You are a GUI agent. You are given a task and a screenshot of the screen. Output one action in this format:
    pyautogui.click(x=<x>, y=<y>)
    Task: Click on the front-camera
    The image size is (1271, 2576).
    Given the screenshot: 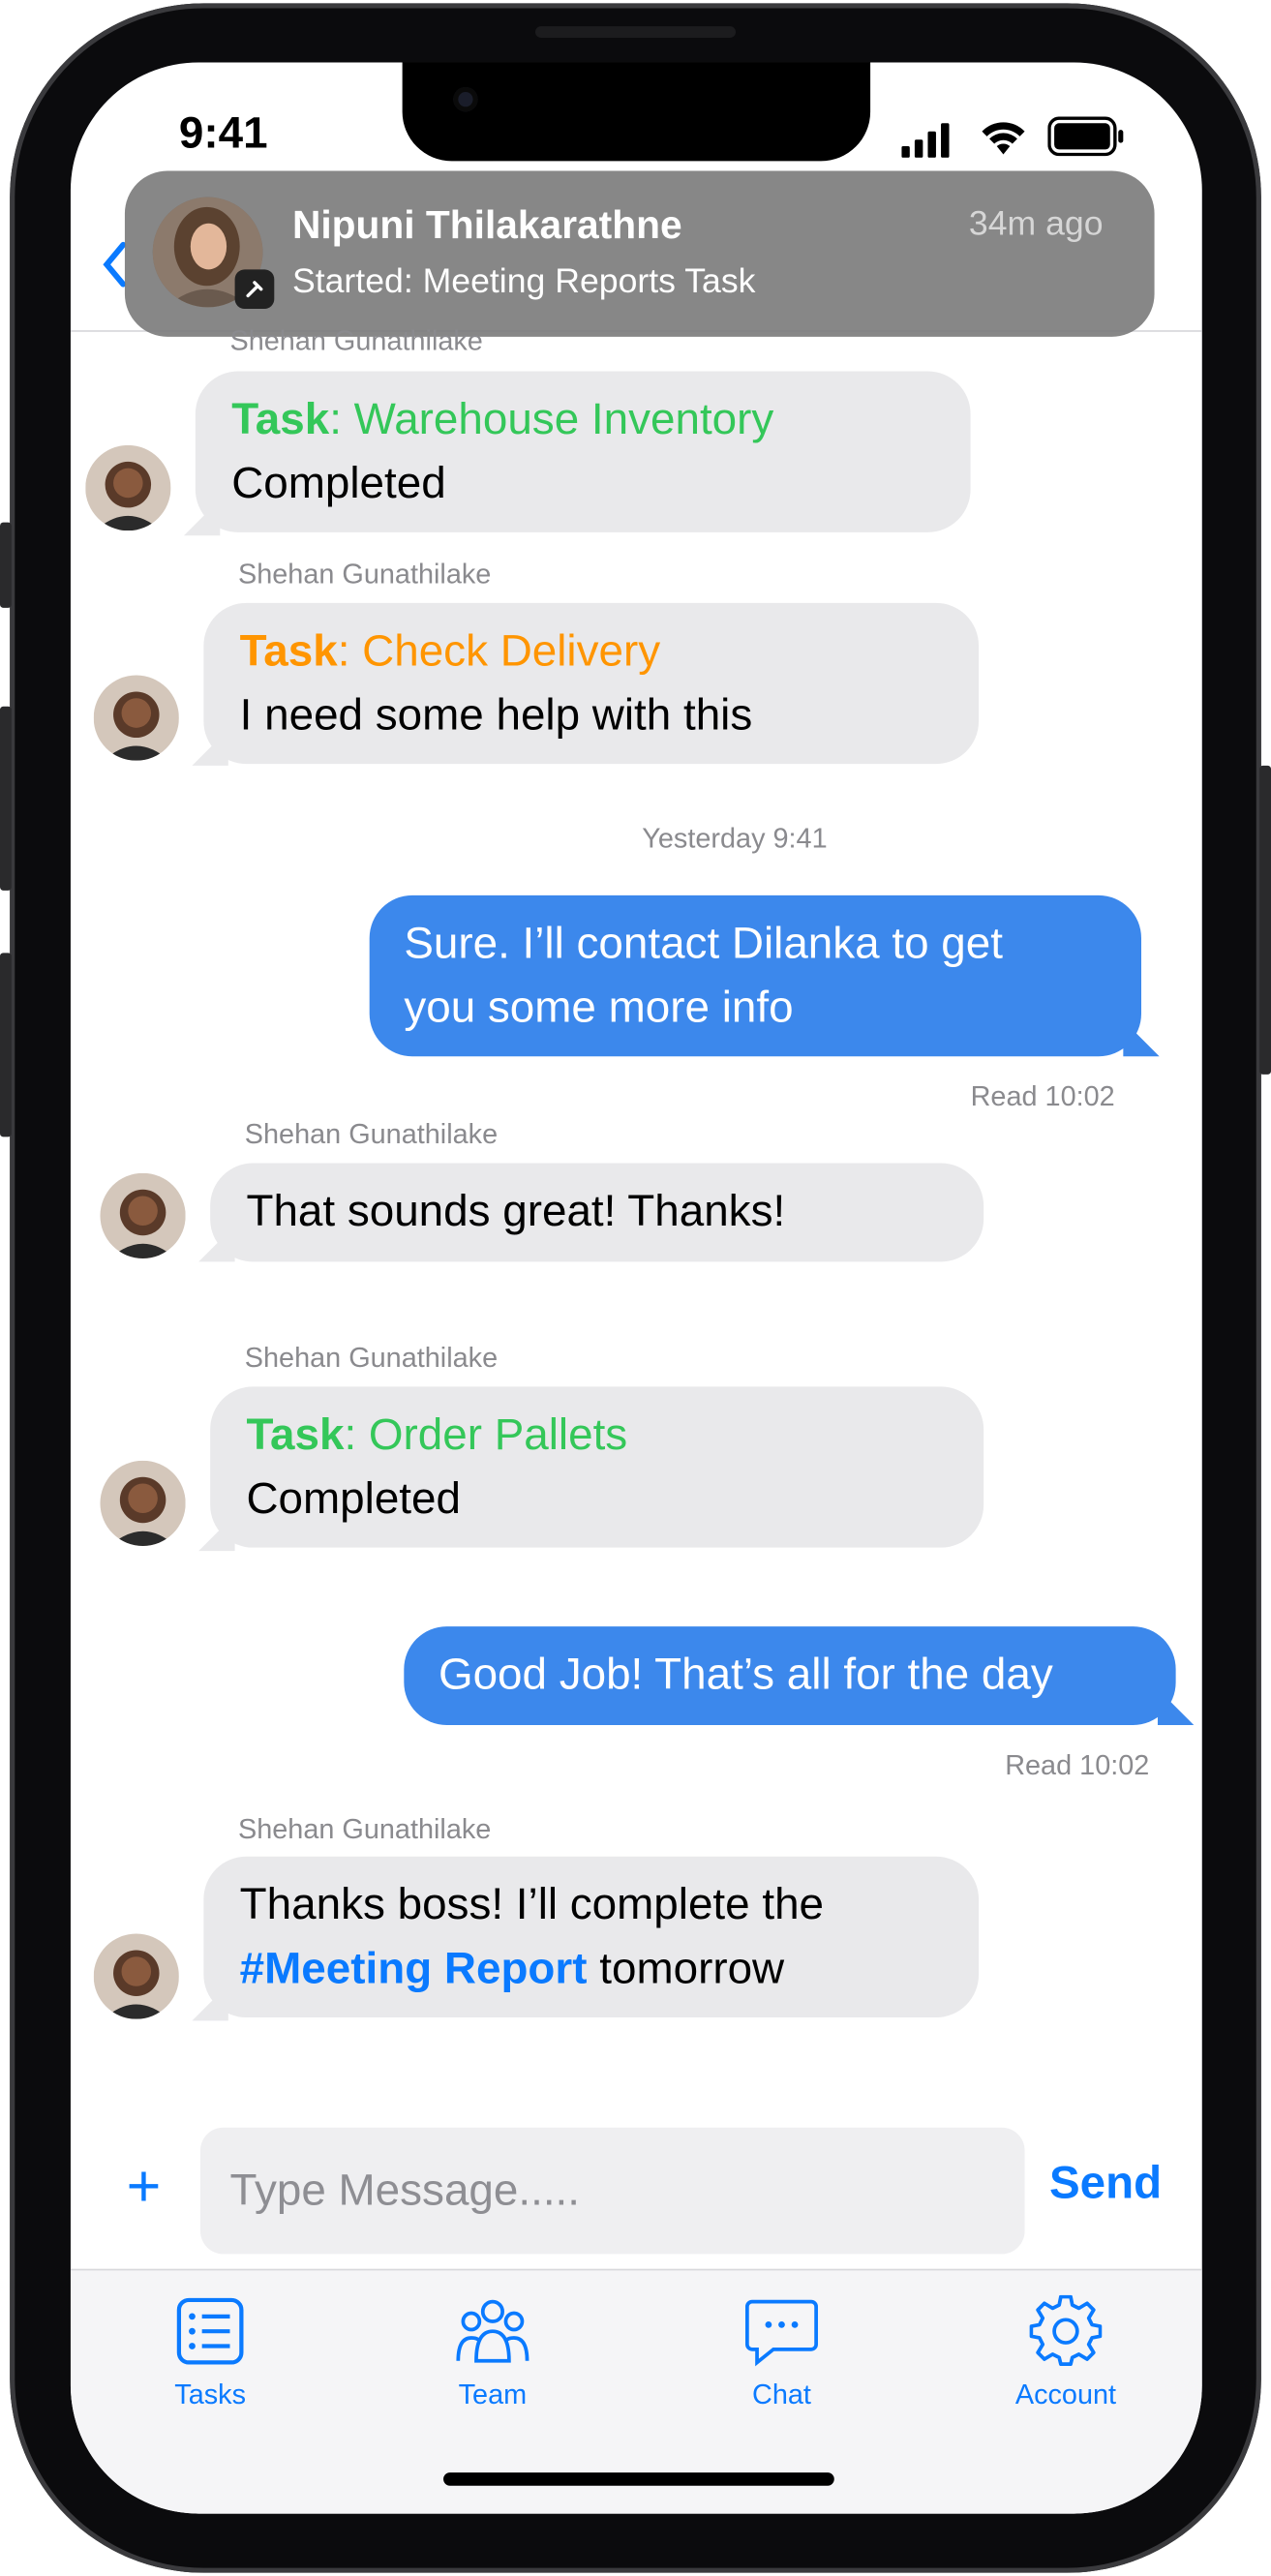 What is the action you would take?
    pyautogui.click(x=465, y=99)
    